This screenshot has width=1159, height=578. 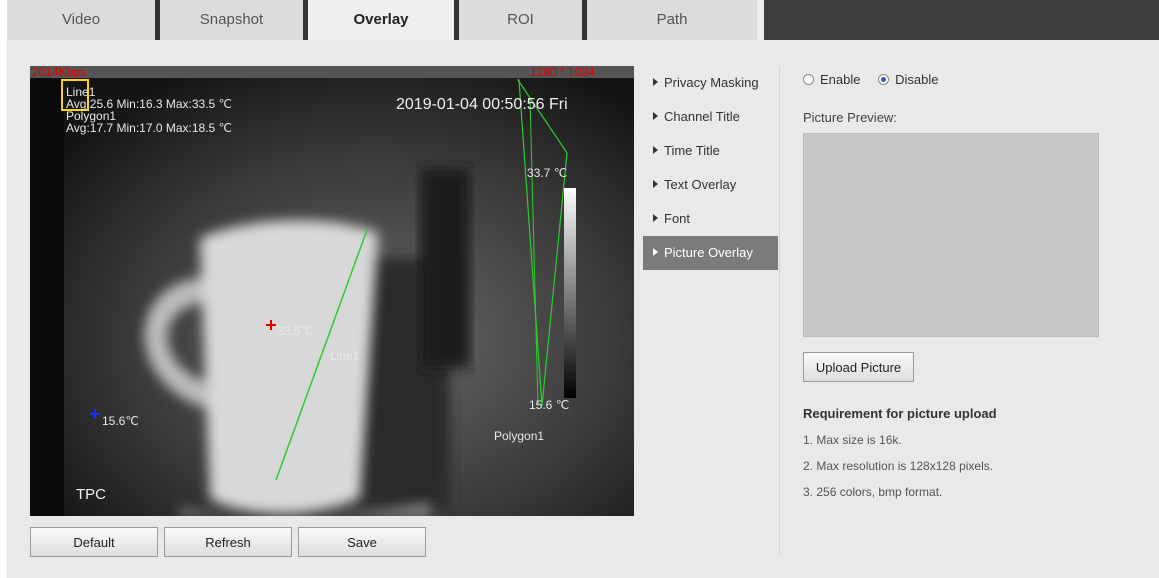 What do you see at coordinates (852, 440) in the screenshot?
I see `requirement-item: 1. Max size is 16k.` at bounding box center [852, 440].